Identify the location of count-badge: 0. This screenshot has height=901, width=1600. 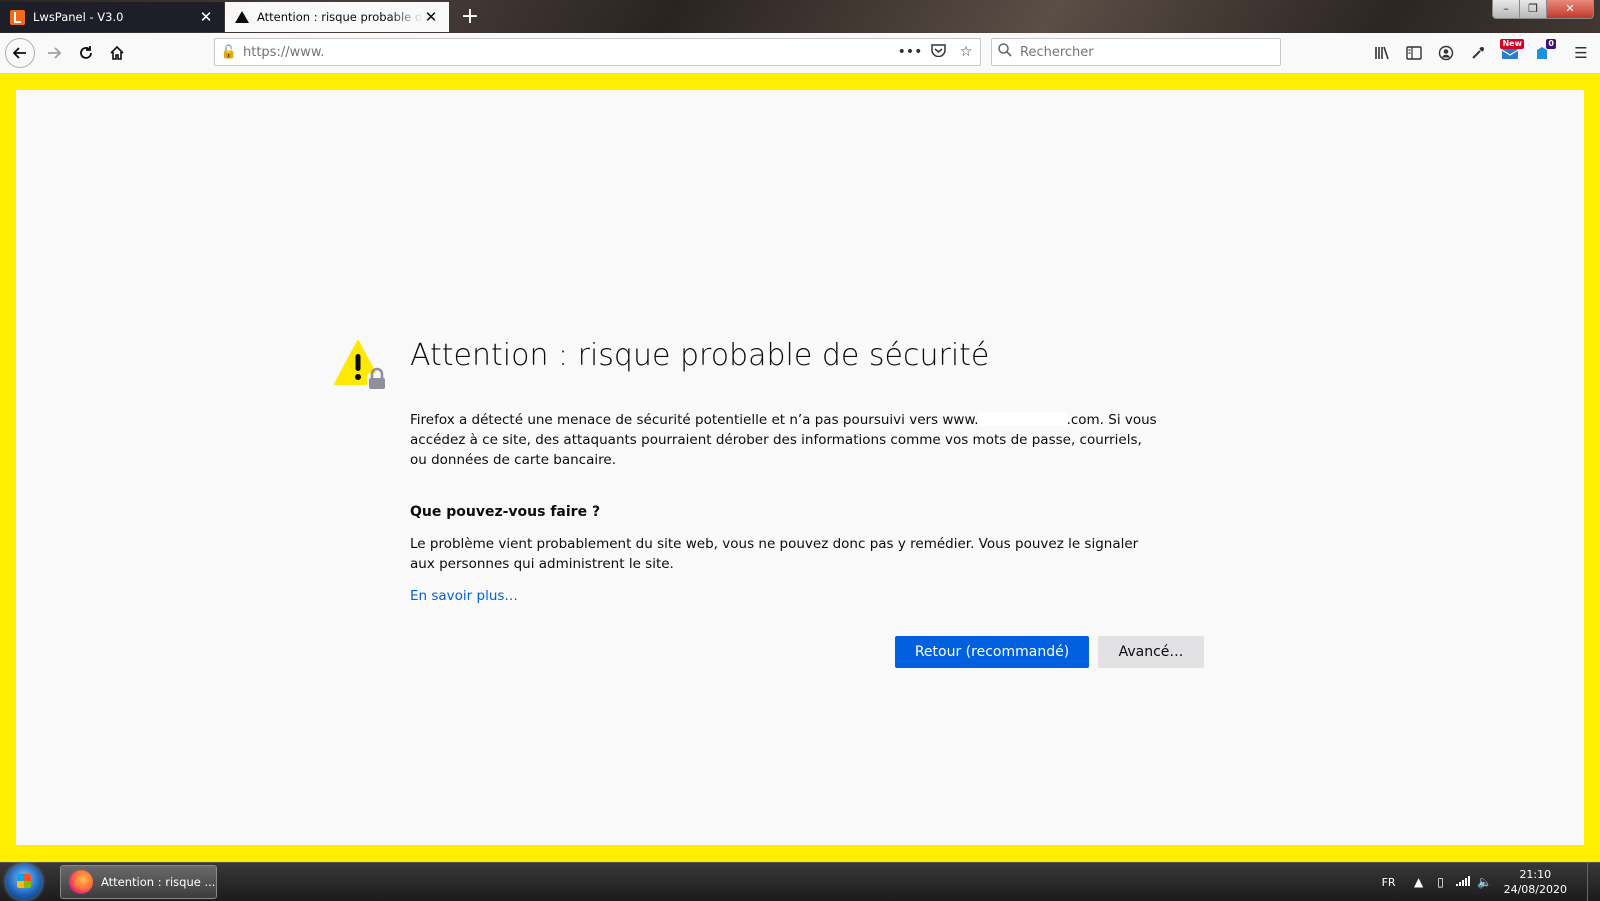
(1551, 44).